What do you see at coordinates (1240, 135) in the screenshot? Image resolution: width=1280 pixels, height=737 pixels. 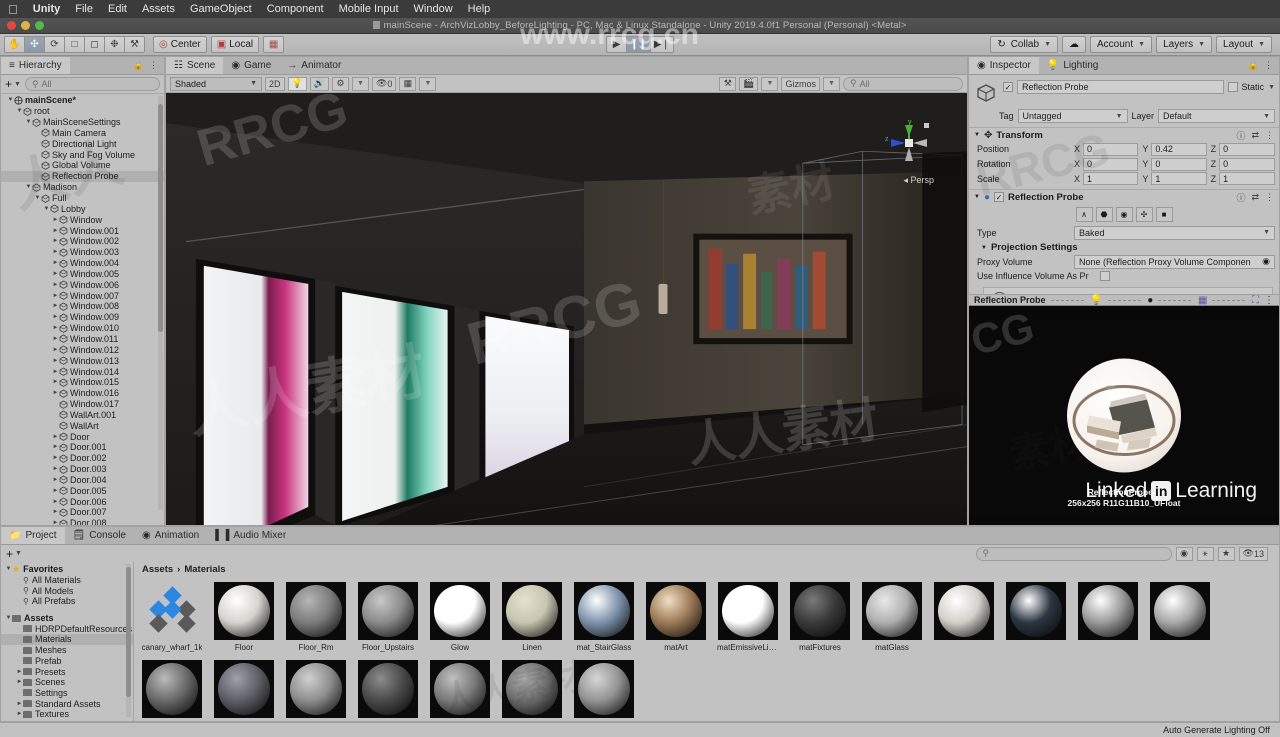 I see `help-icon: ⓘ` at bounding box center [1240, 135].